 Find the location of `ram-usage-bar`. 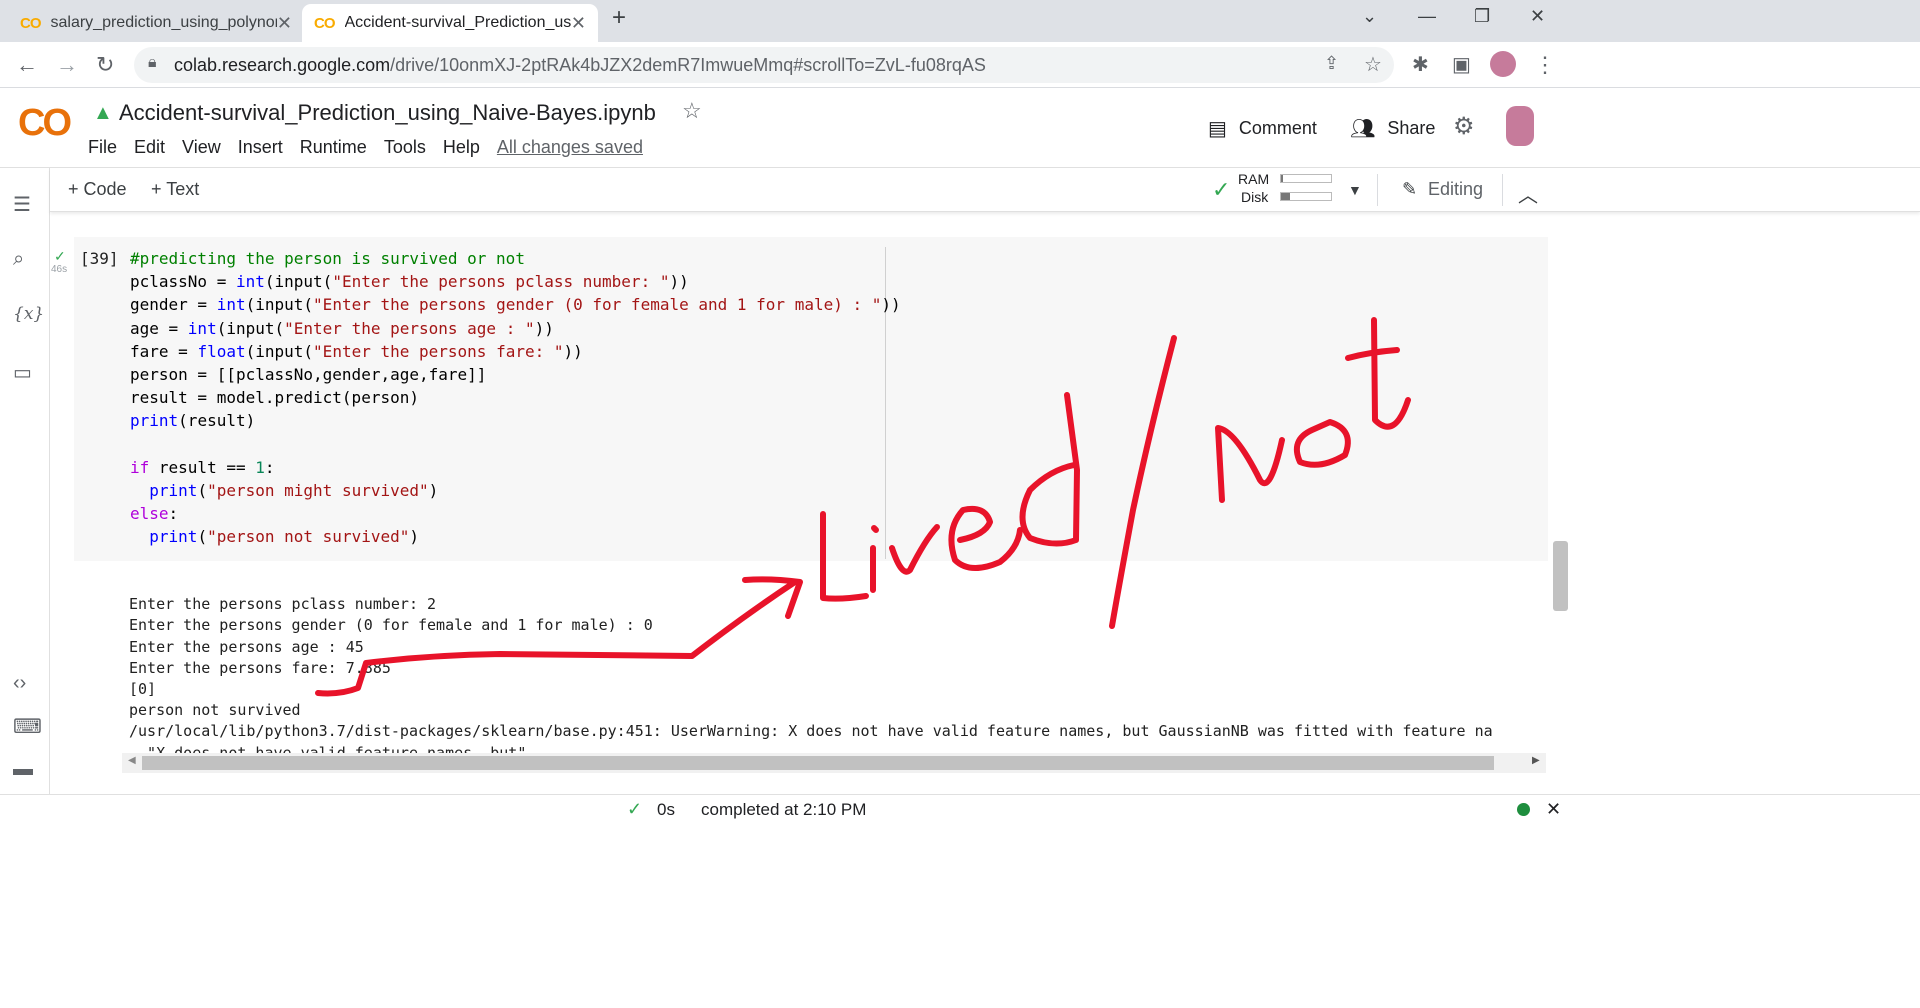

ram-usage-bar is located at coordinates (1306, 178).